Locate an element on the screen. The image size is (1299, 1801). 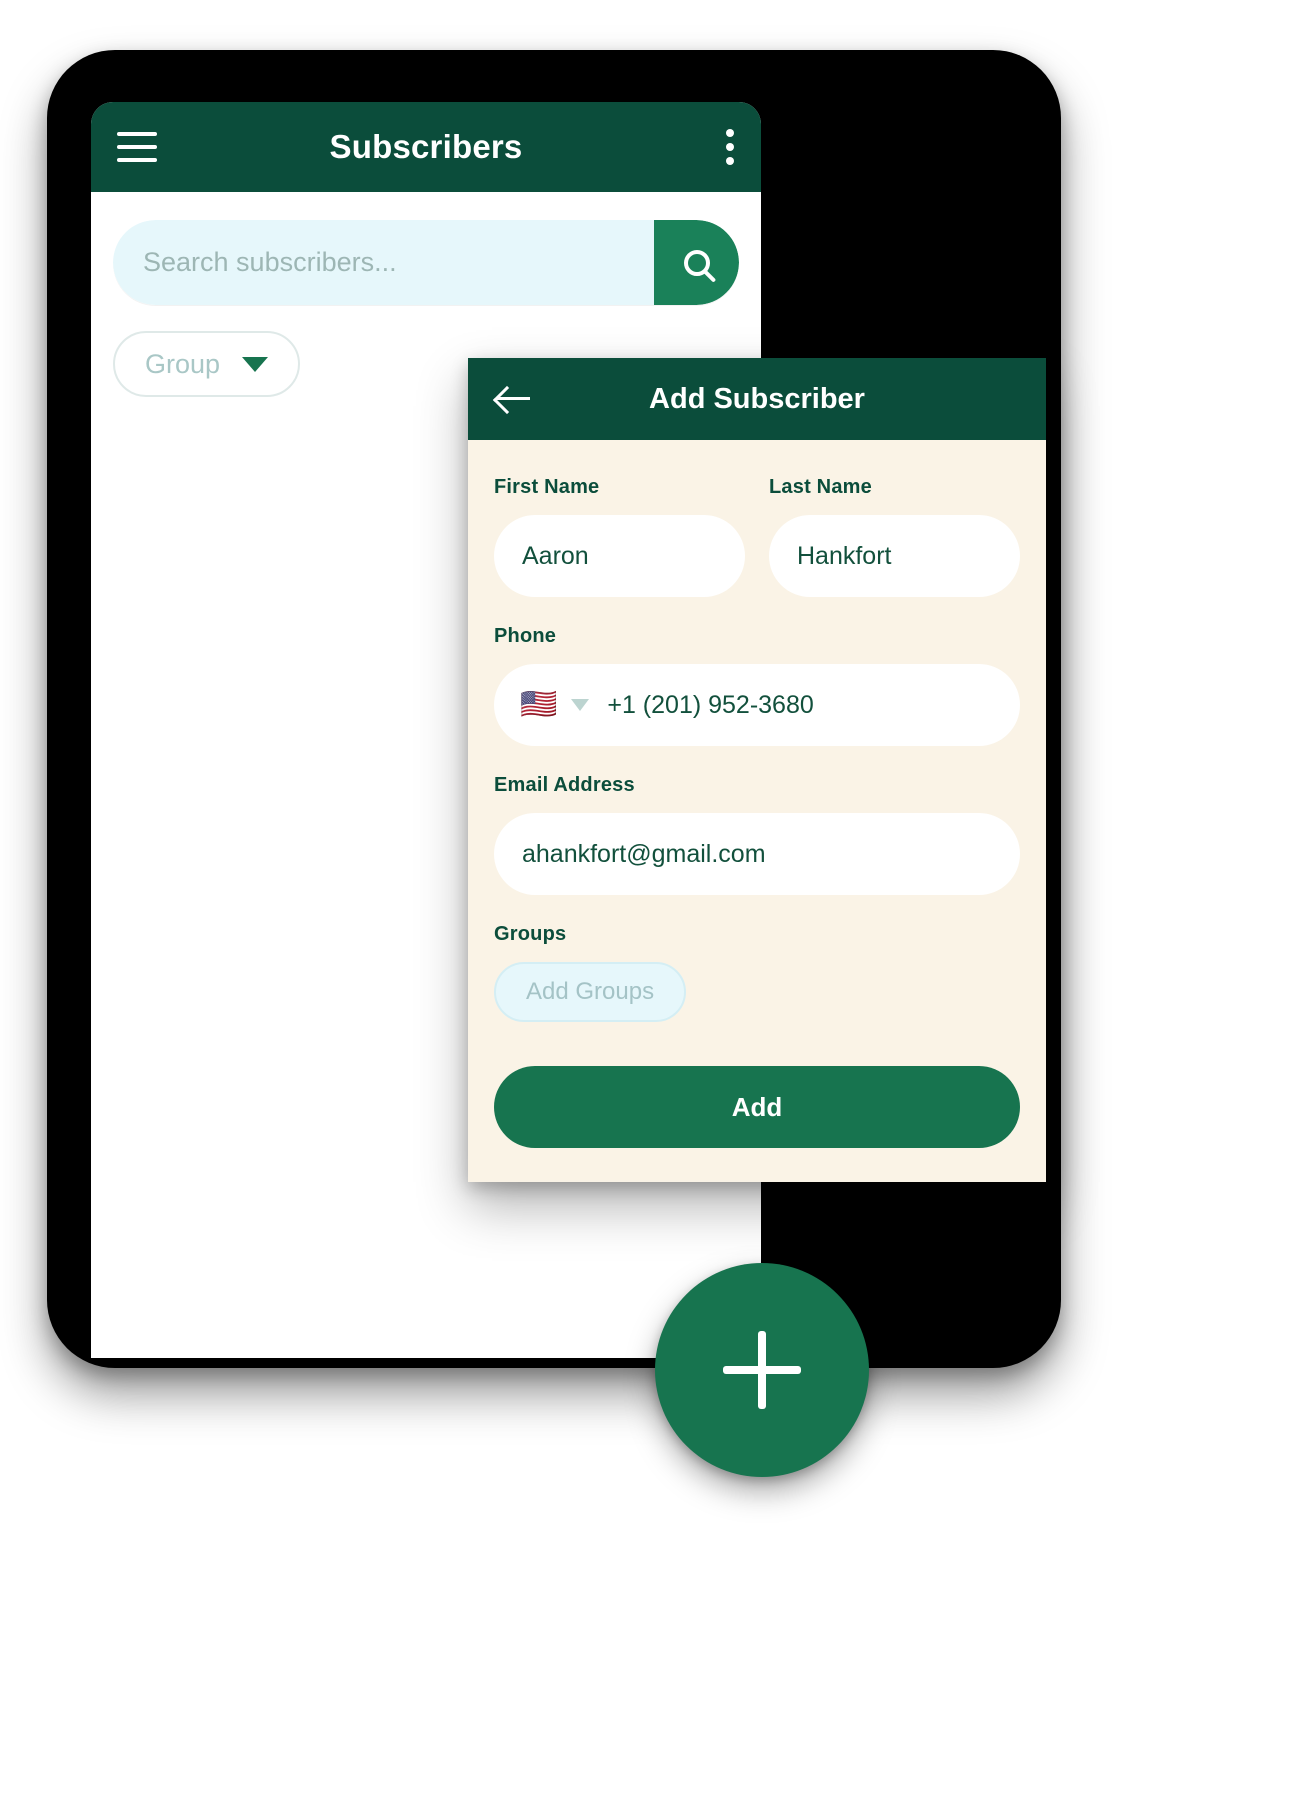
group-filter-label: Group is located at coordinates (183, 363).